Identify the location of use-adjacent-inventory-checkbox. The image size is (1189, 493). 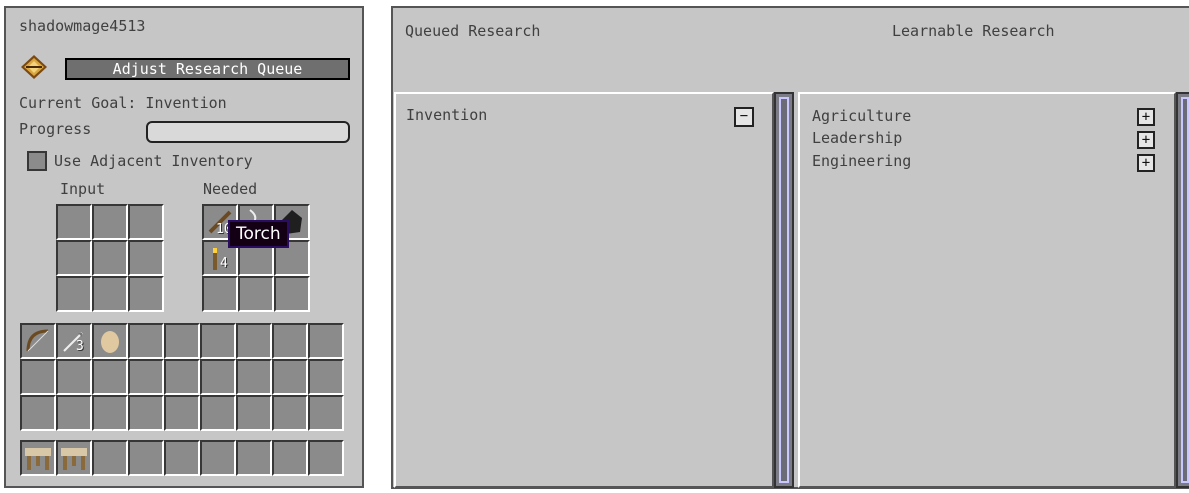
(37, 161).